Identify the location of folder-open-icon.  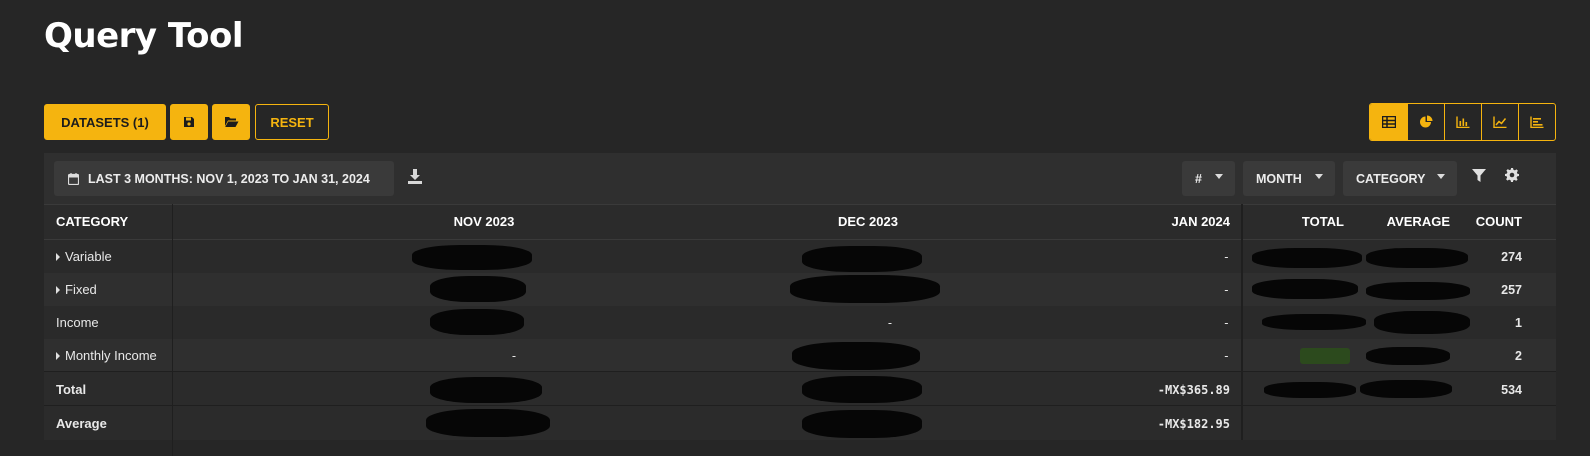
(231, 122).